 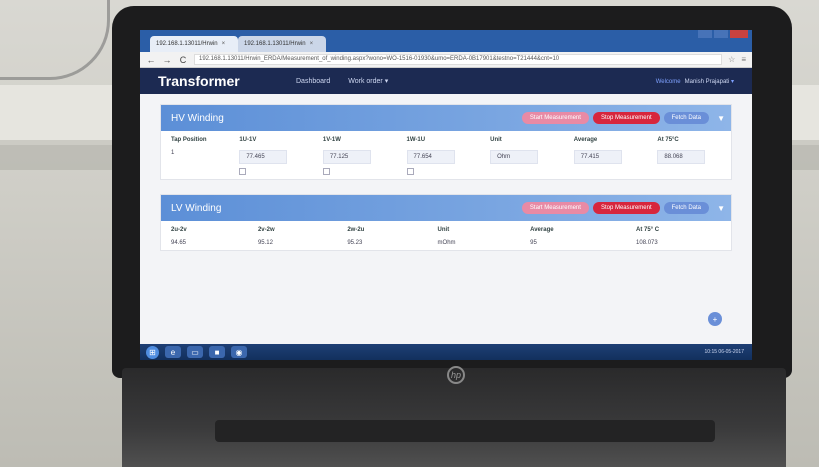 I want to click on cell-2w-2u: 95.23, so click(x=355, y=243).